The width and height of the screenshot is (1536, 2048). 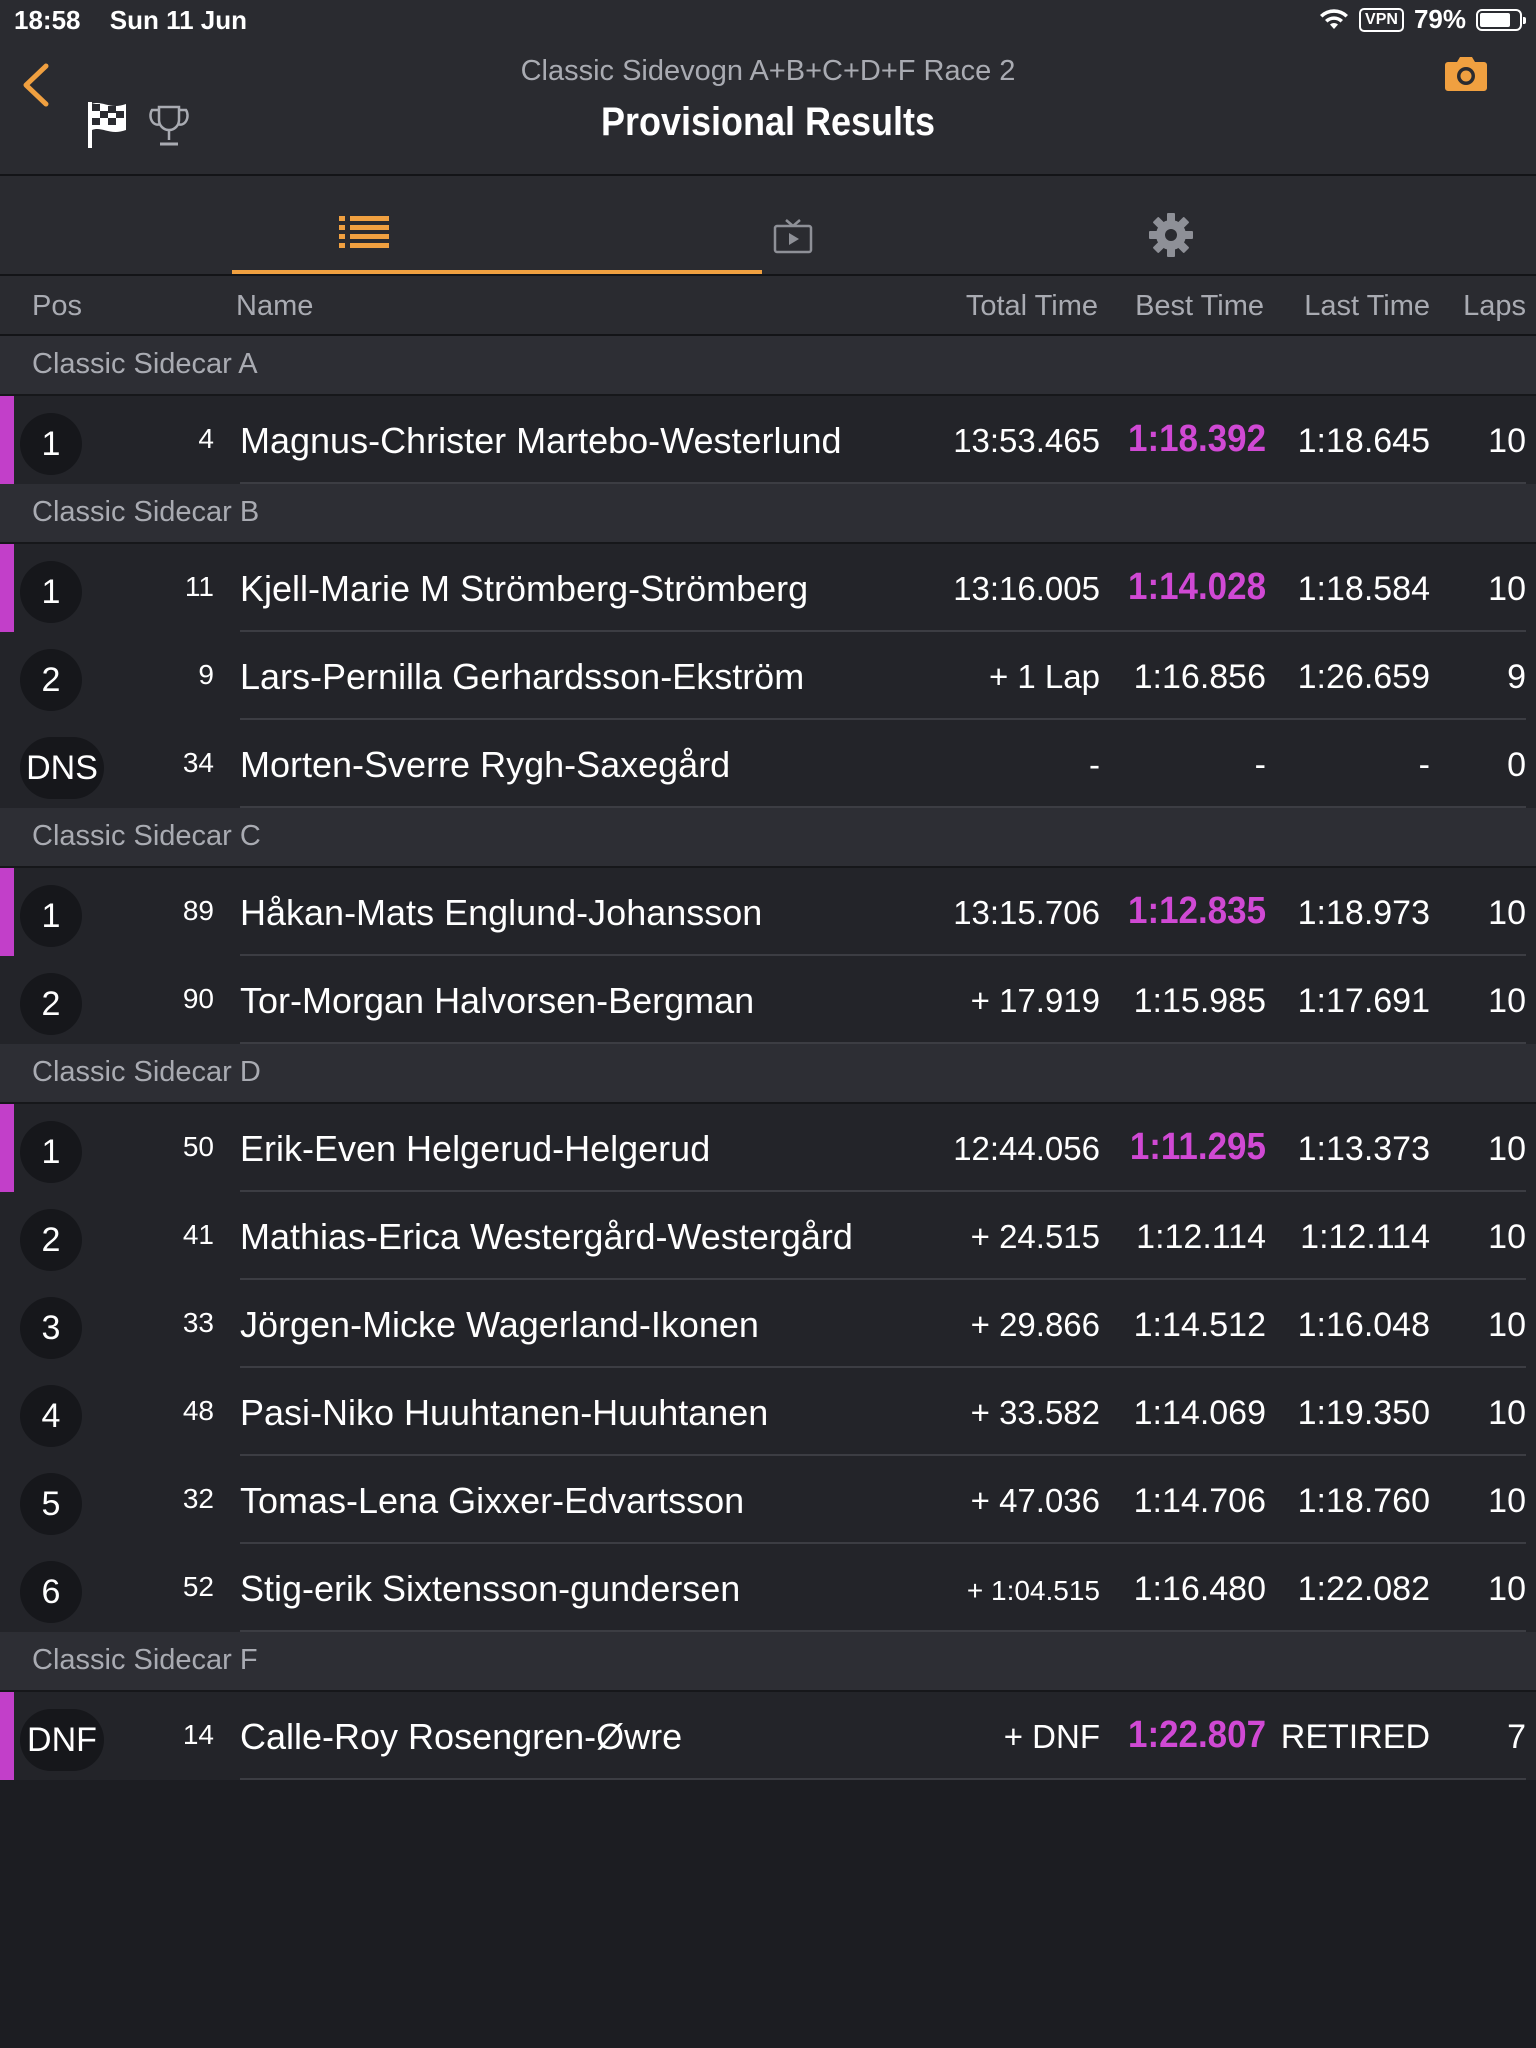 I want to click on start-number: 48, so click(x=198, y=1410).